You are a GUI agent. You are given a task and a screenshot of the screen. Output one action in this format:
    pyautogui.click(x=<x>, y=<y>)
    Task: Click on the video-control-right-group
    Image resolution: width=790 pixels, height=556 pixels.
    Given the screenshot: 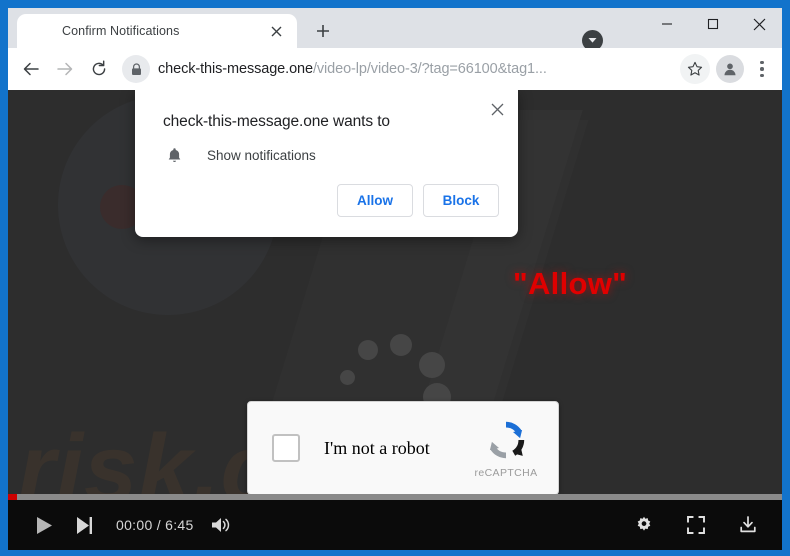 What is the action you would take?
    pyautogui.click(x=696, y=525)
    